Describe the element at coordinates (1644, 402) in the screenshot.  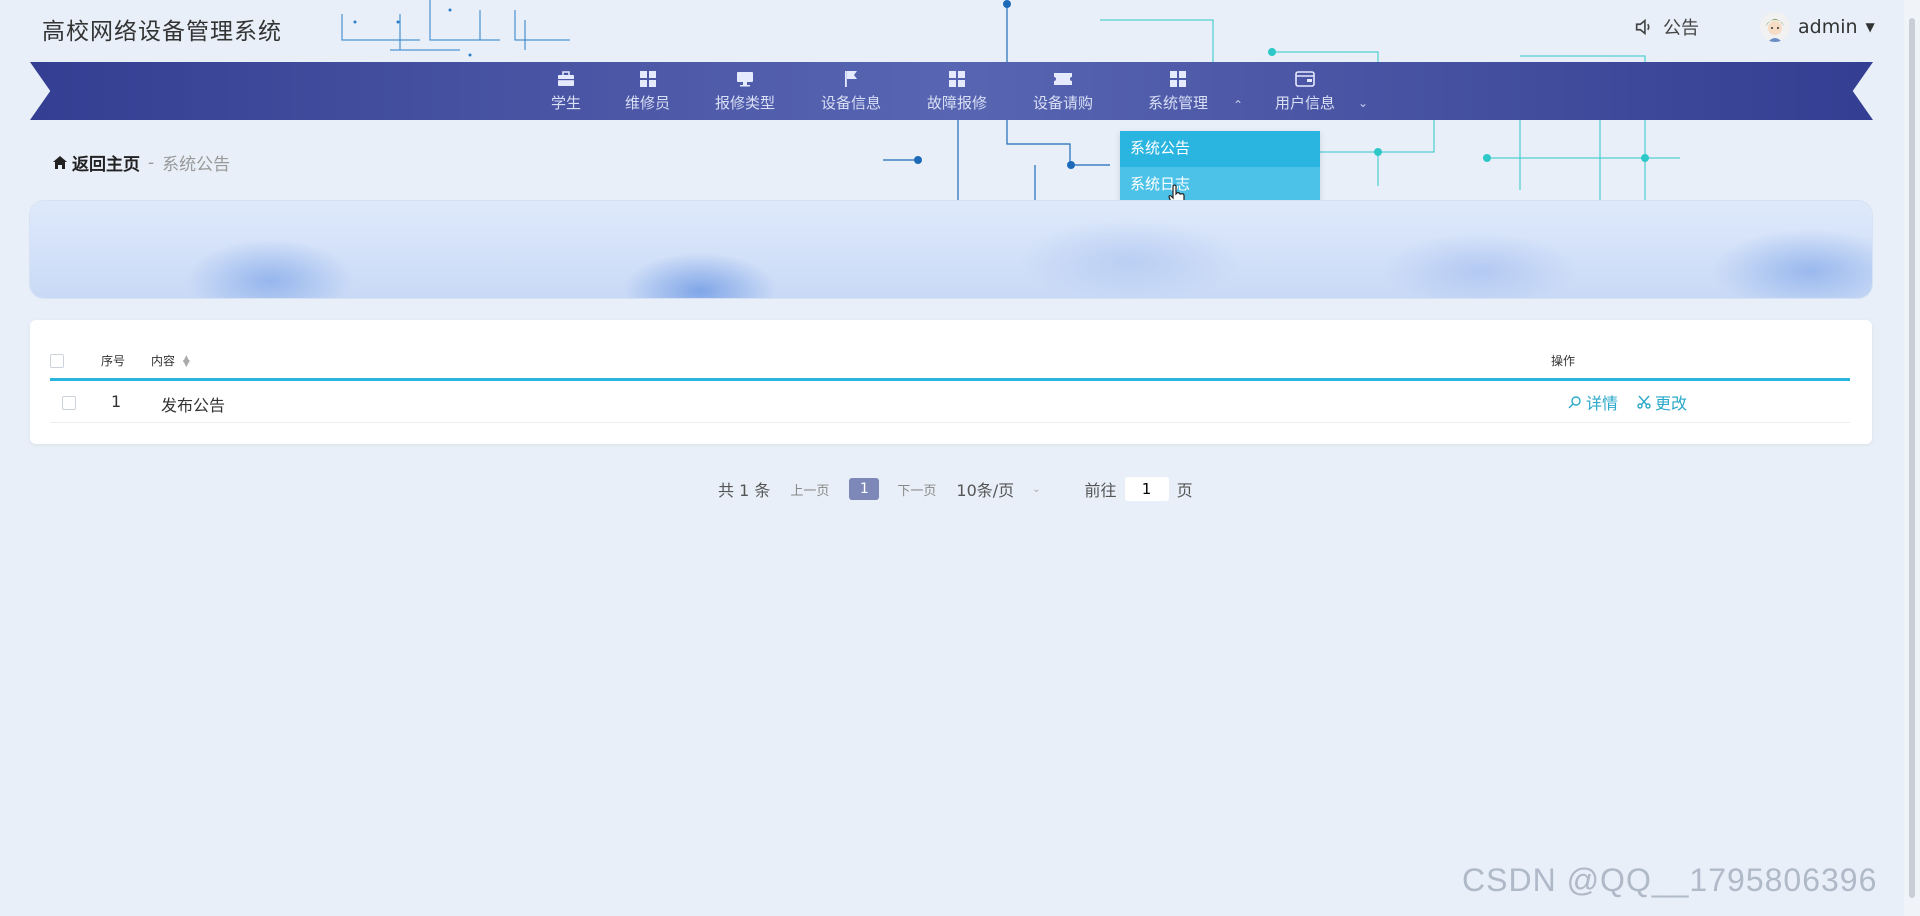
I see `scissors-icon` at that location.